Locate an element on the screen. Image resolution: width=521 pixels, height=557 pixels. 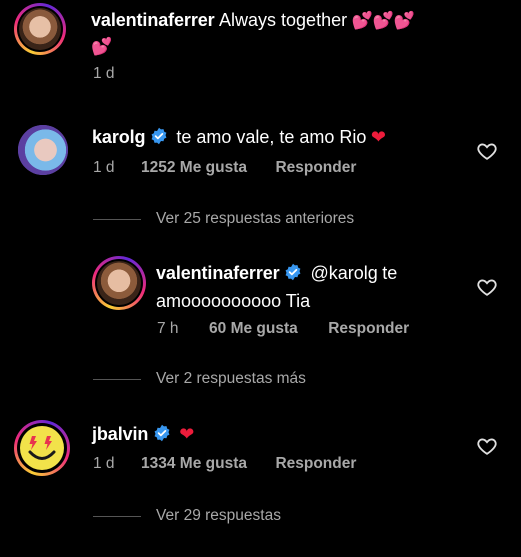
comment-text: te amo vale, te amo Rio is located at coordinates (271, 137).